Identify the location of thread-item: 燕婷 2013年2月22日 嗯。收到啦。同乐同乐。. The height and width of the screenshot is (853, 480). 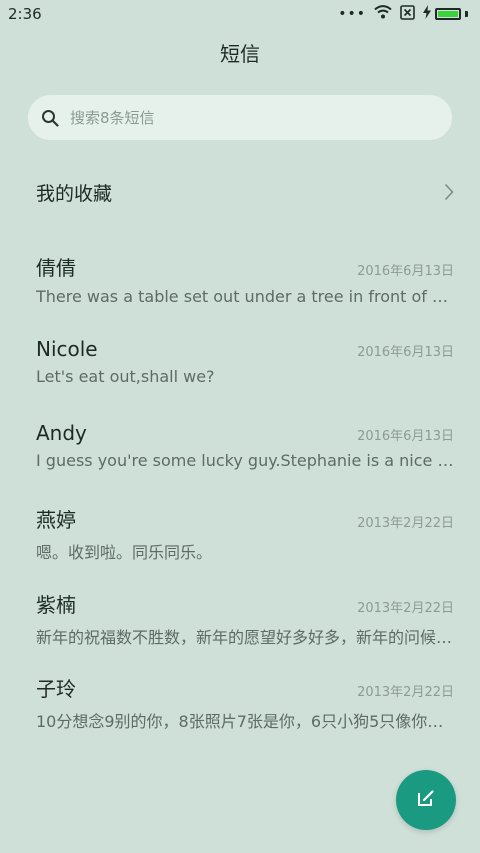
(245, 533).